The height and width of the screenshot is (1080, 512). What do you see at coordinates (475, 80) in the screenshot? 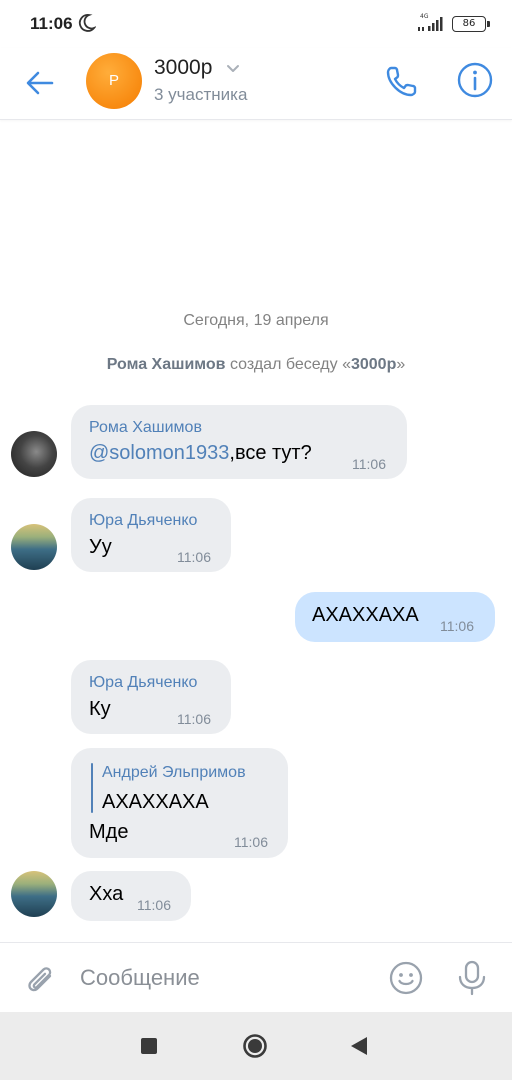
I see `info-icon` at bounding box center [475, 80].